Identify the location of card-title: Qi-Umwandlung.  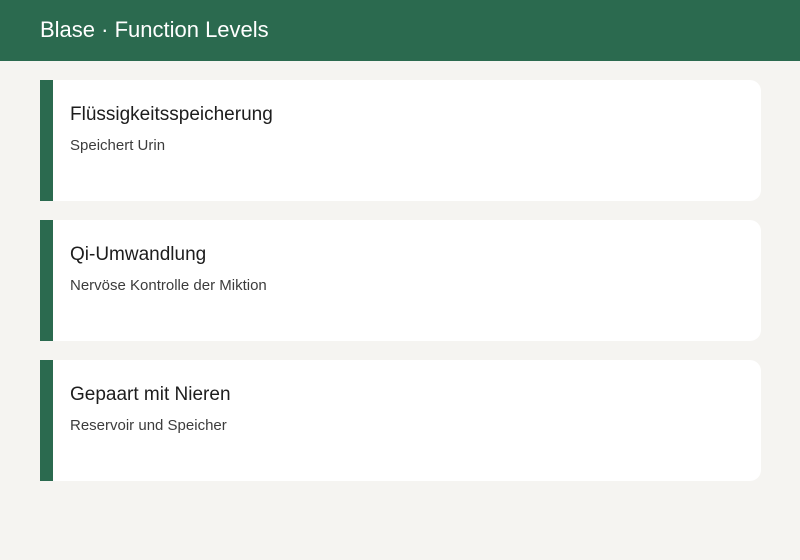
(138, 254).